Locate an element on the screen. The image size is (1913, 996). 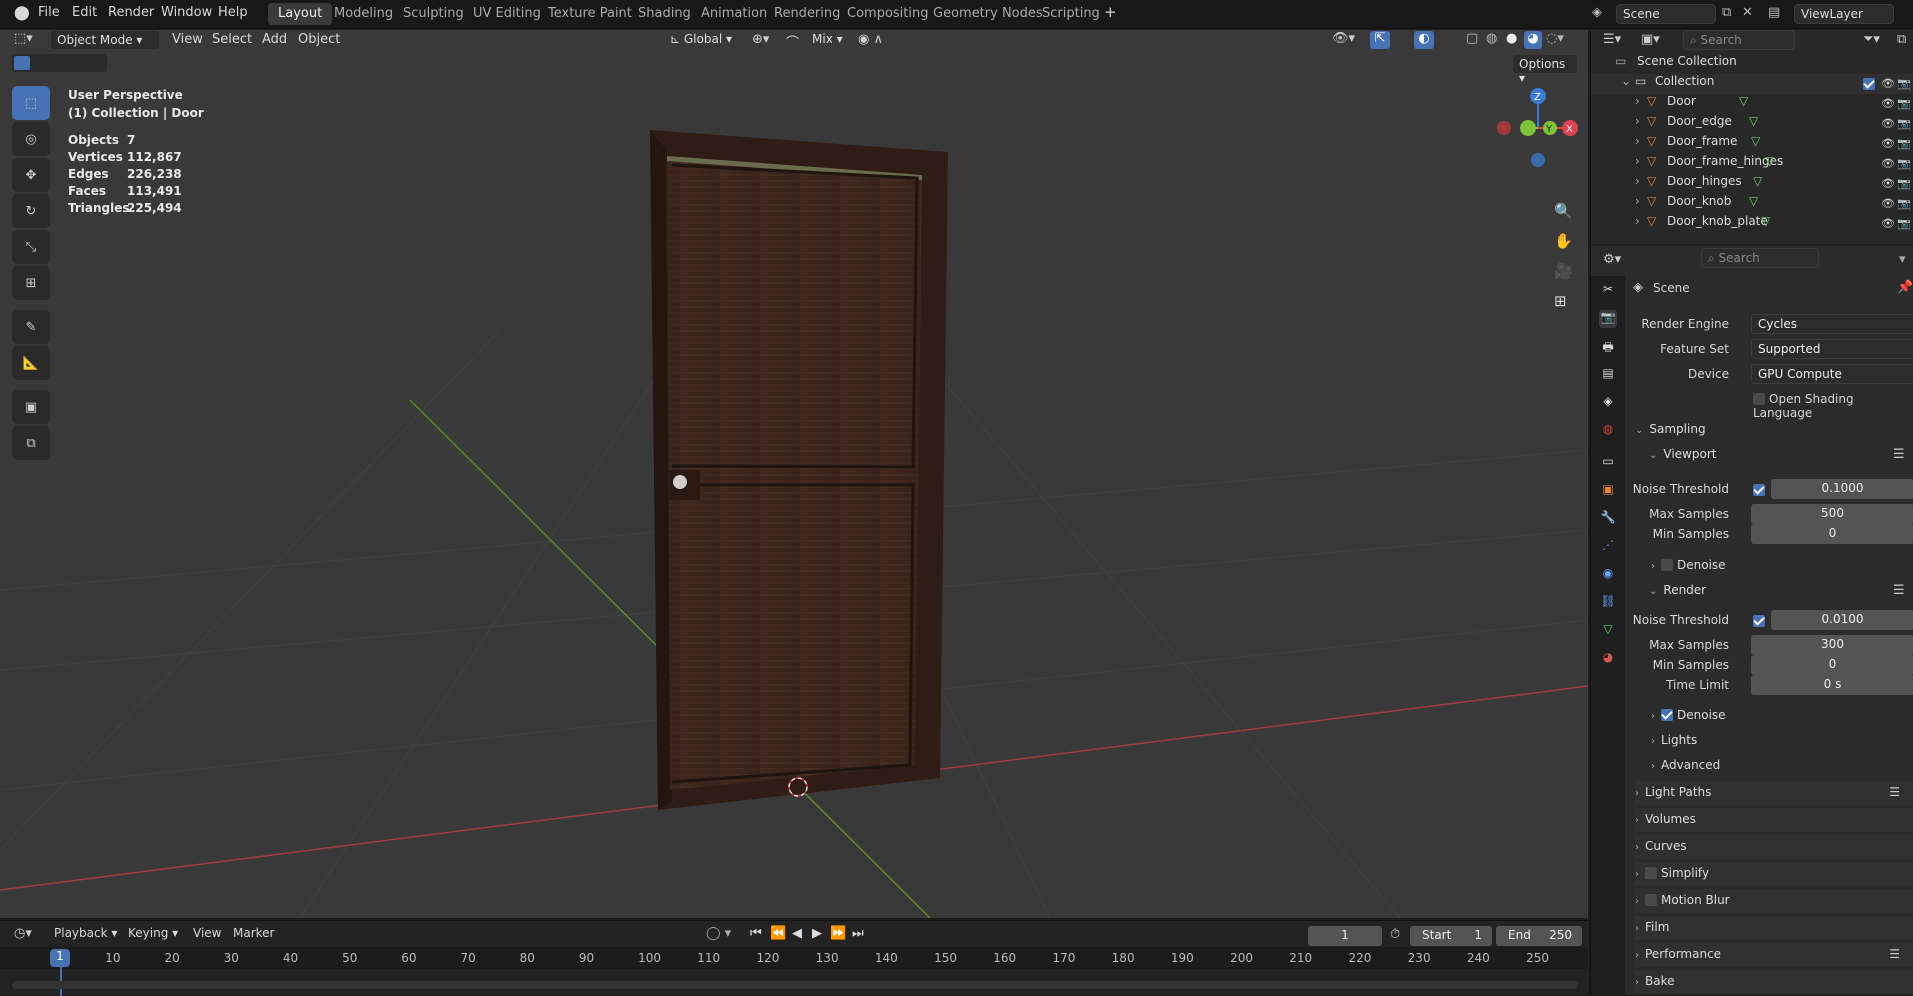
outliner-item: › ▽ Door_knob ▽ 👁 📷 is located at coordinates (1752, 204).